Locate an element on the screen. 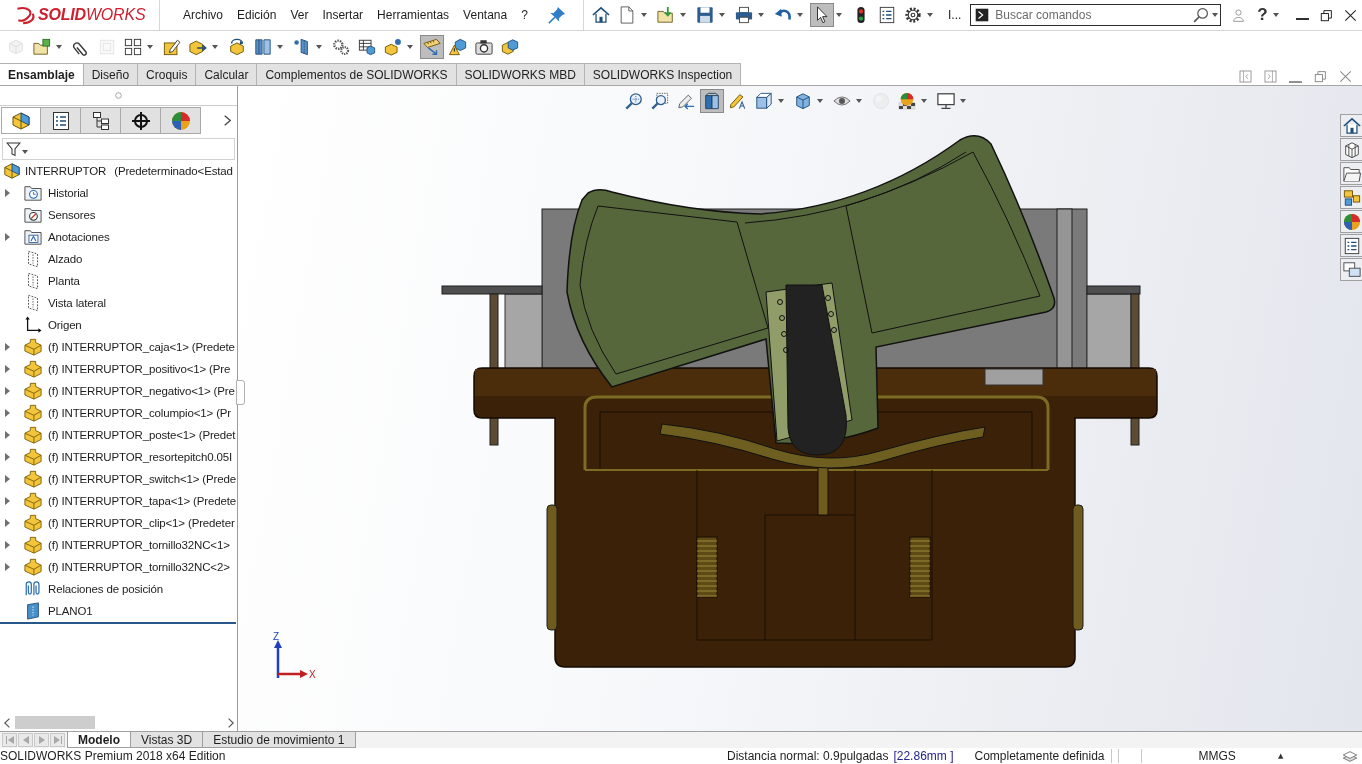  tree-item: (f) INTERRUPTOR_switch<1> (Prede is located at coordinates (142, 479).